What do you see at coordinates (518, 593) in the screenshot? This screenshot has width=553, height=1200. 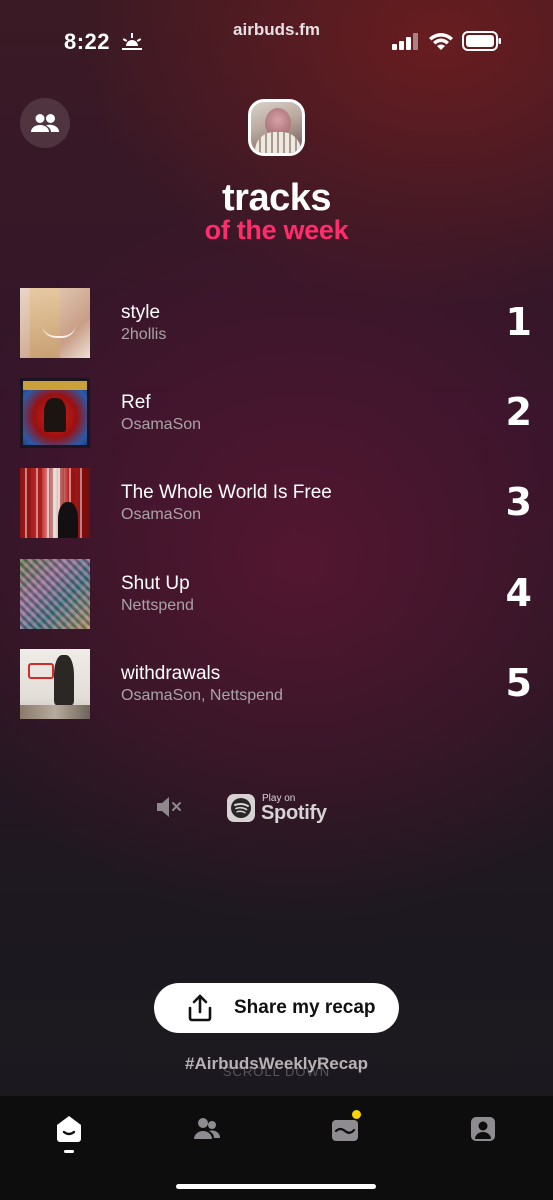 I see `track-rank: 4` at bounding box center [518, 593].